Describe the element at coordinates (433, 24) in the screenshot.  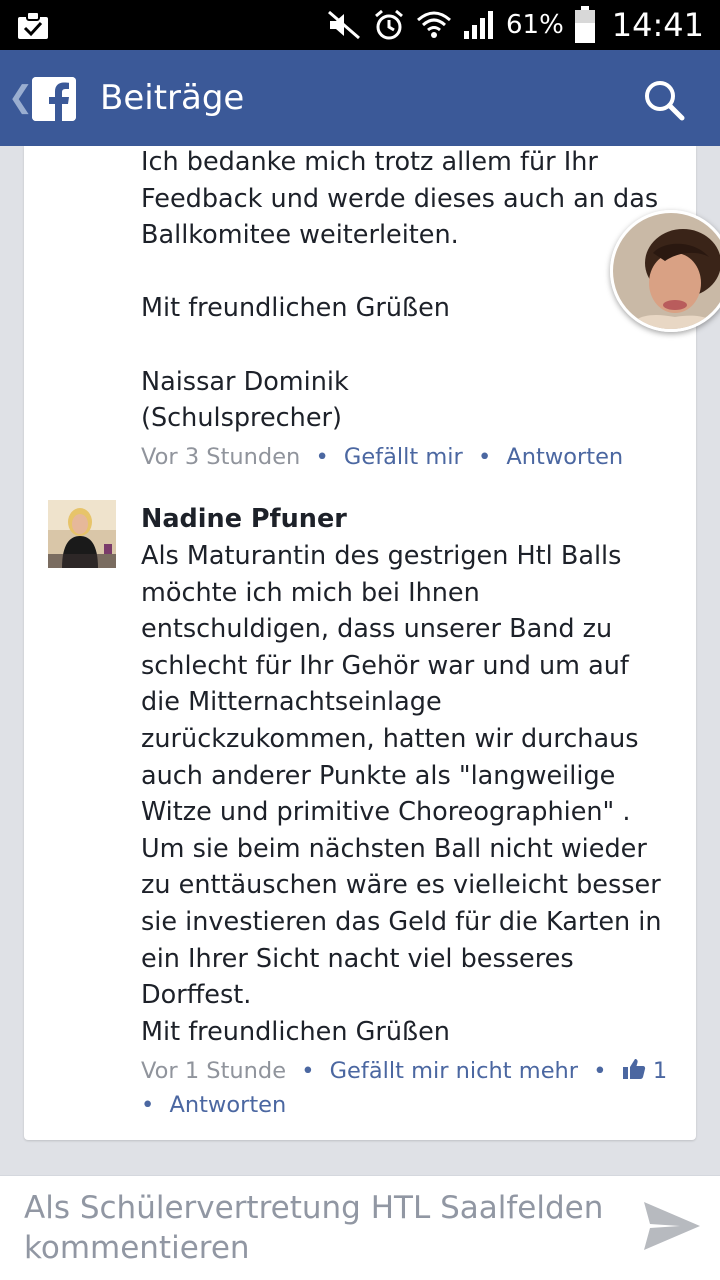
I see `wifi-icon` at that location.